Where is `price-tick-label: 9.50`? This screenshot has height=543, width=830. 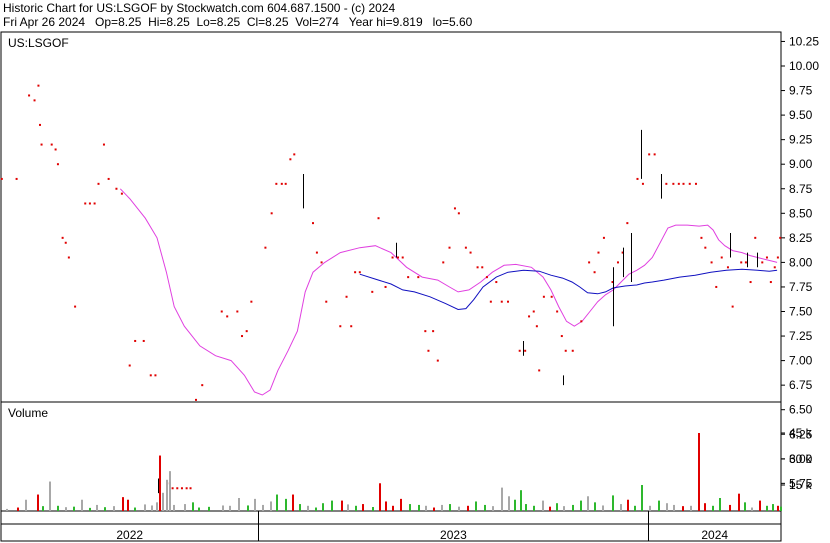 price-tick-label: 9.50 is located at coordinates (801, 115).